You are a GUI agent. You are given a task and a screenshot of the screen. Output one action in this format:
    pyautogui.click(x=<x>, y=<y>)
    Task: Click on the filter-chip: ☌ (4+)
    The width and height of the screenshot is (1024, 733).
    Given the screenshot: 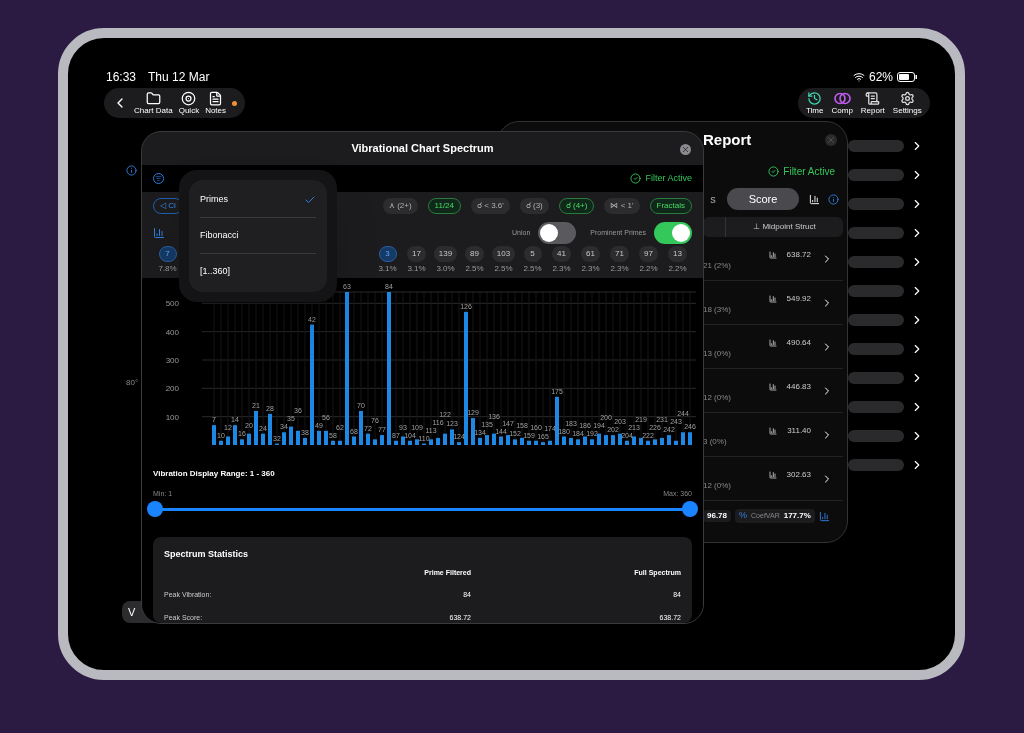 What is the action you would take?
    pyautogui.click(x=576, y=205)
    